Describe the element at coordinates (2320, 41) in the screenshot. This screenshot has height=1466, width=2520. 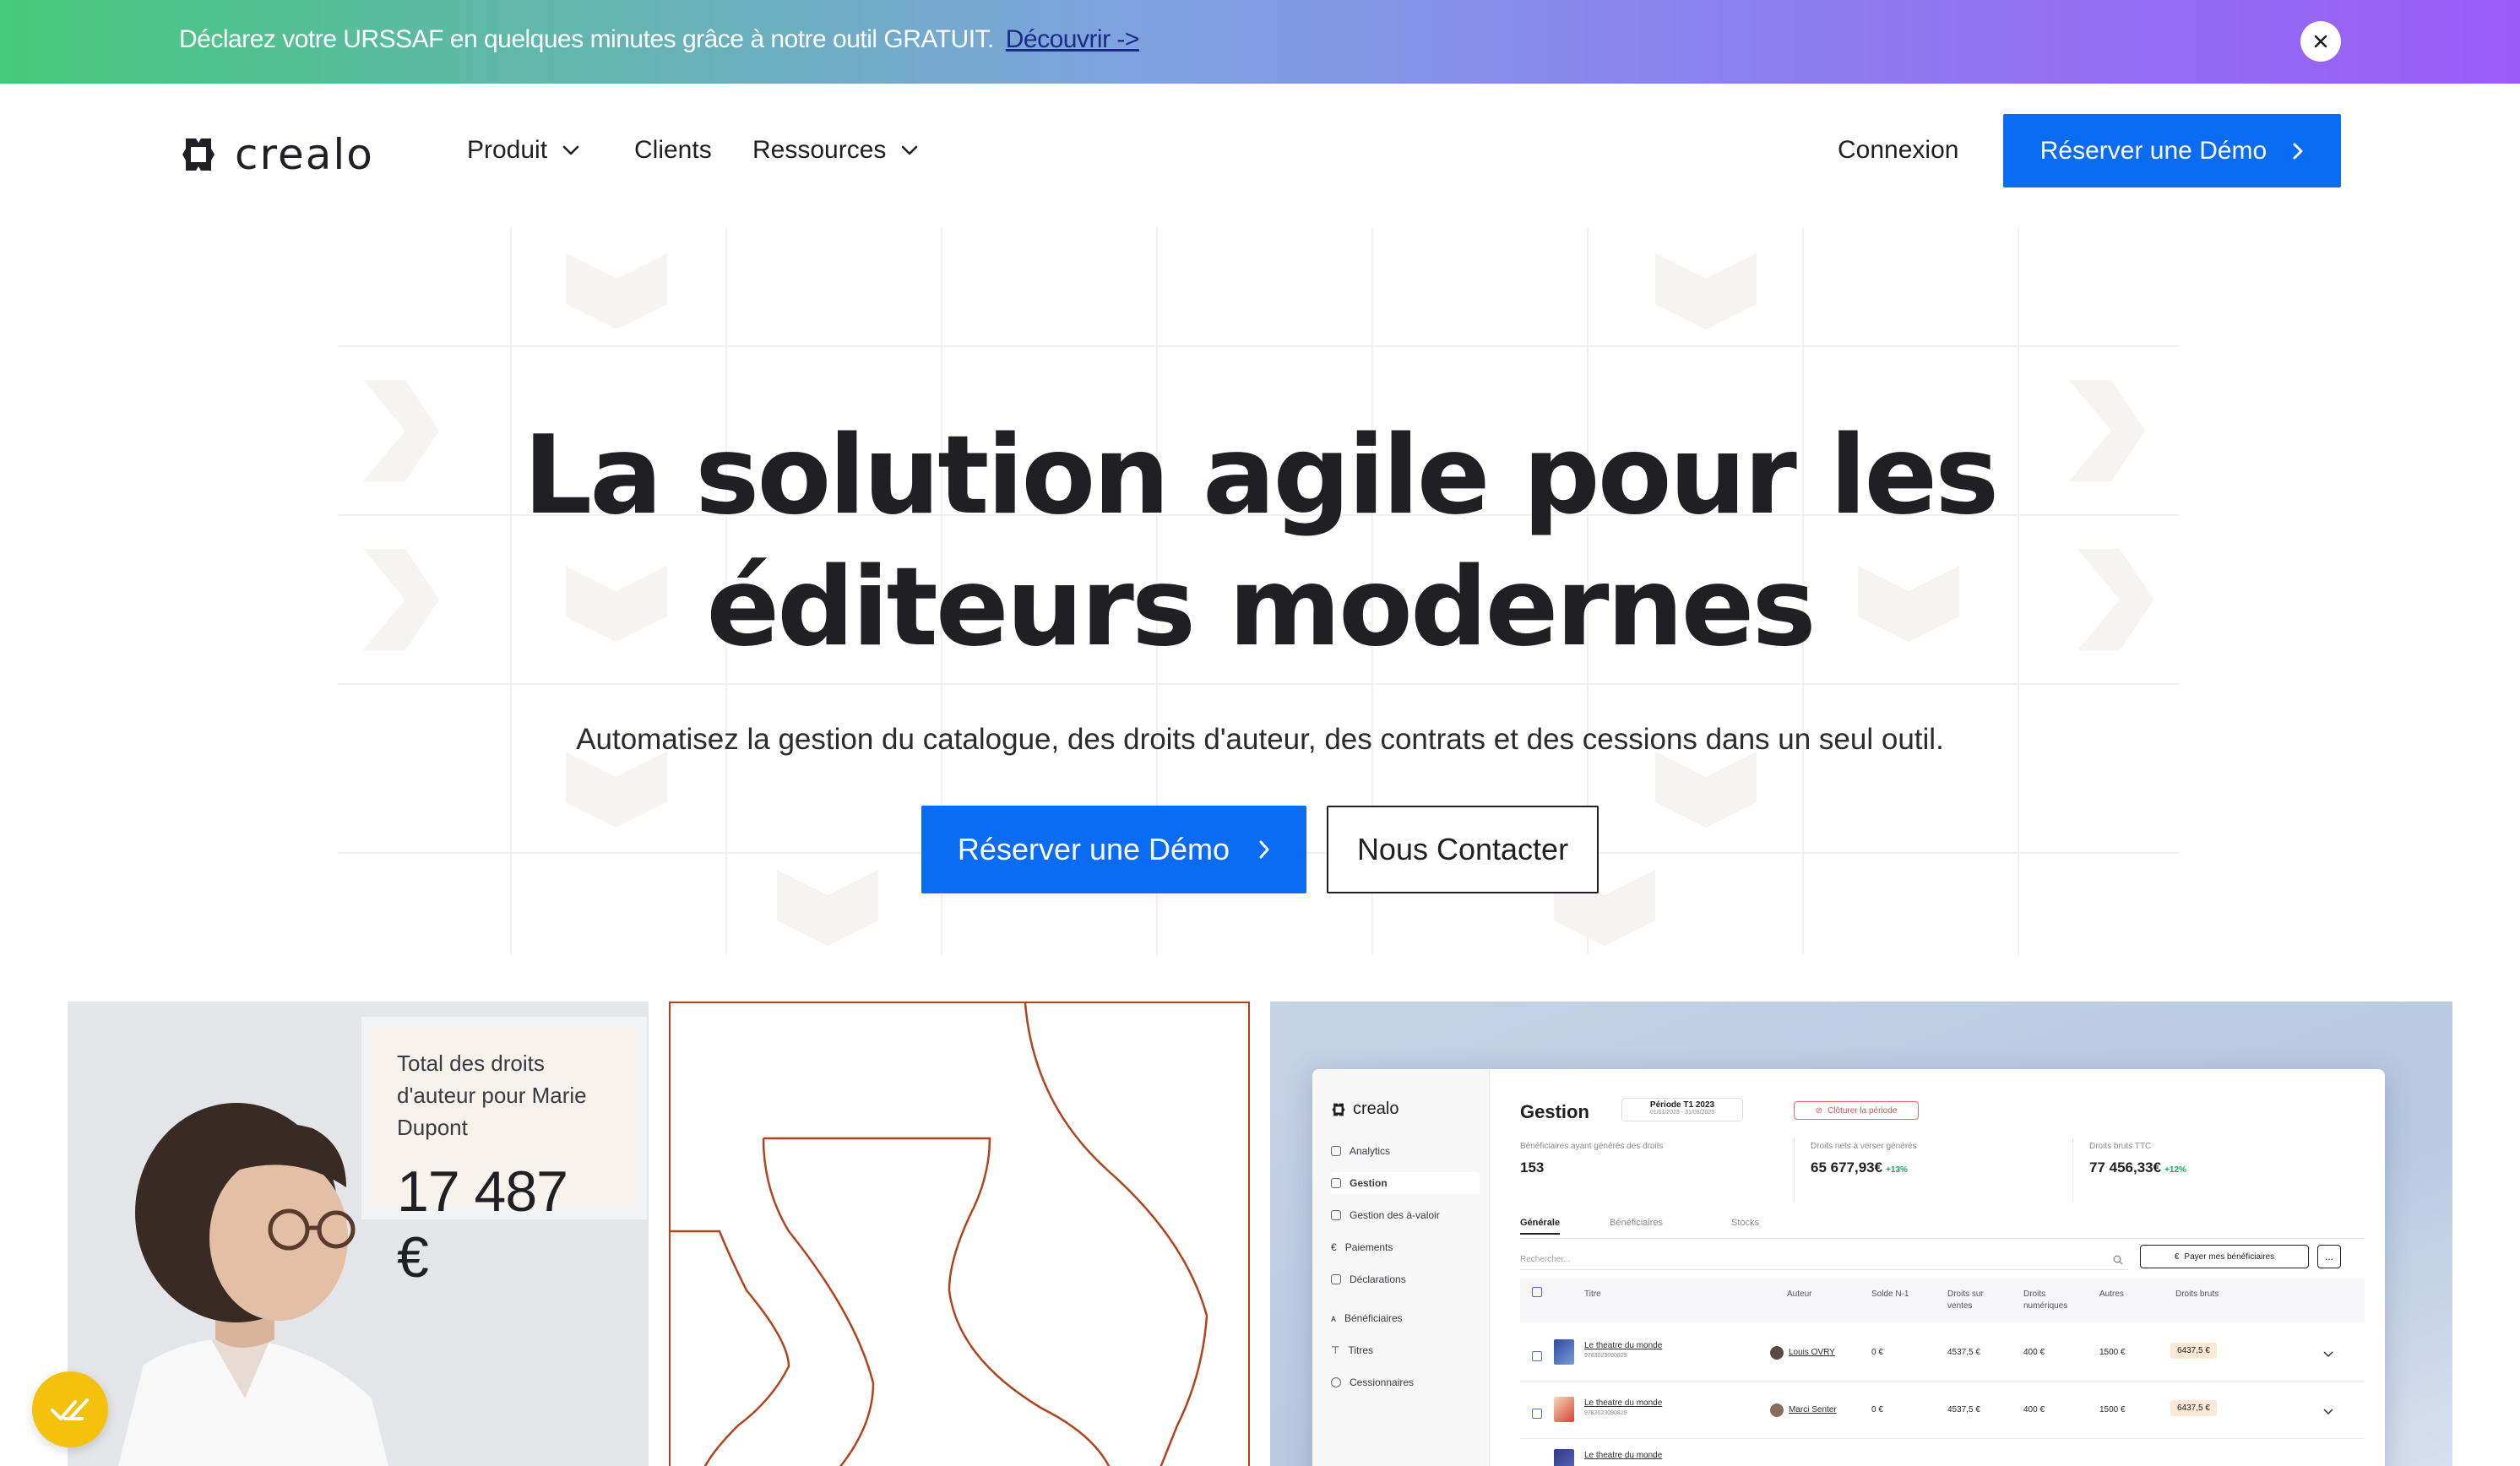
I see `promo-close-button` at that location.